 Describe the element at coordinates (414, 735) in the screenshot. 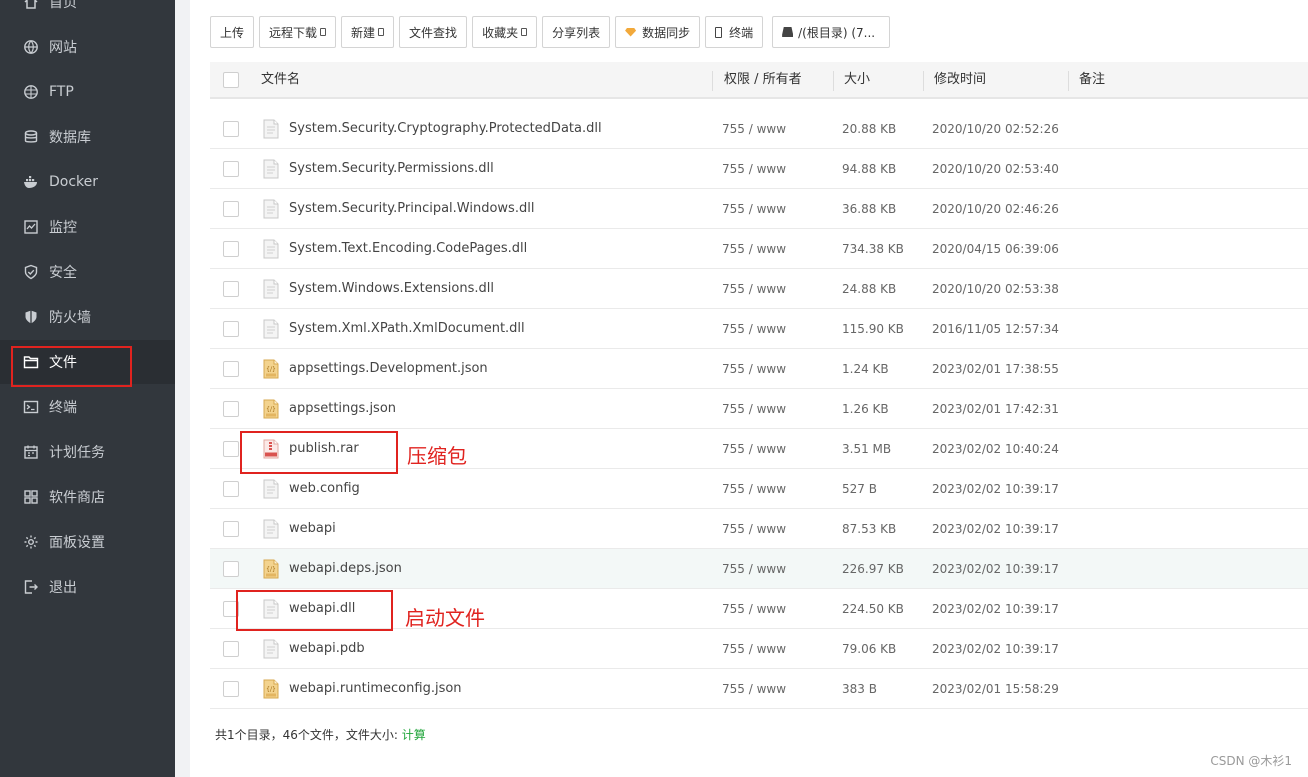

I see `calculate-size-link: 计算` at that location.